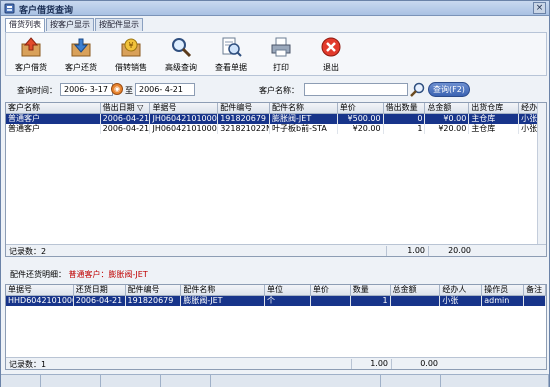 The width and height of the screenshot is (550, 387). What do you see at coordinates (119, 24) in the screenshot?
I see `tab-by-part: 按配件显示` at bounding box center [119, 24].